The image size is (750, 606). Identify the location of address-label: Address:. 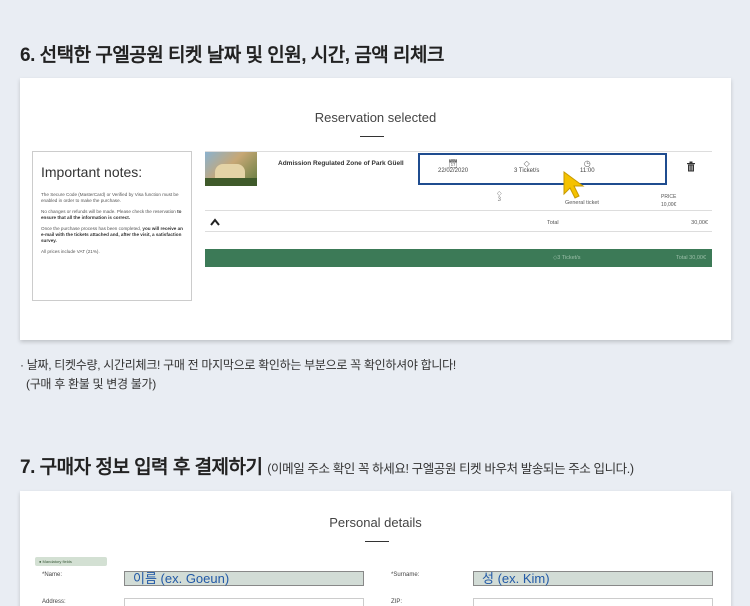
(54, 602).